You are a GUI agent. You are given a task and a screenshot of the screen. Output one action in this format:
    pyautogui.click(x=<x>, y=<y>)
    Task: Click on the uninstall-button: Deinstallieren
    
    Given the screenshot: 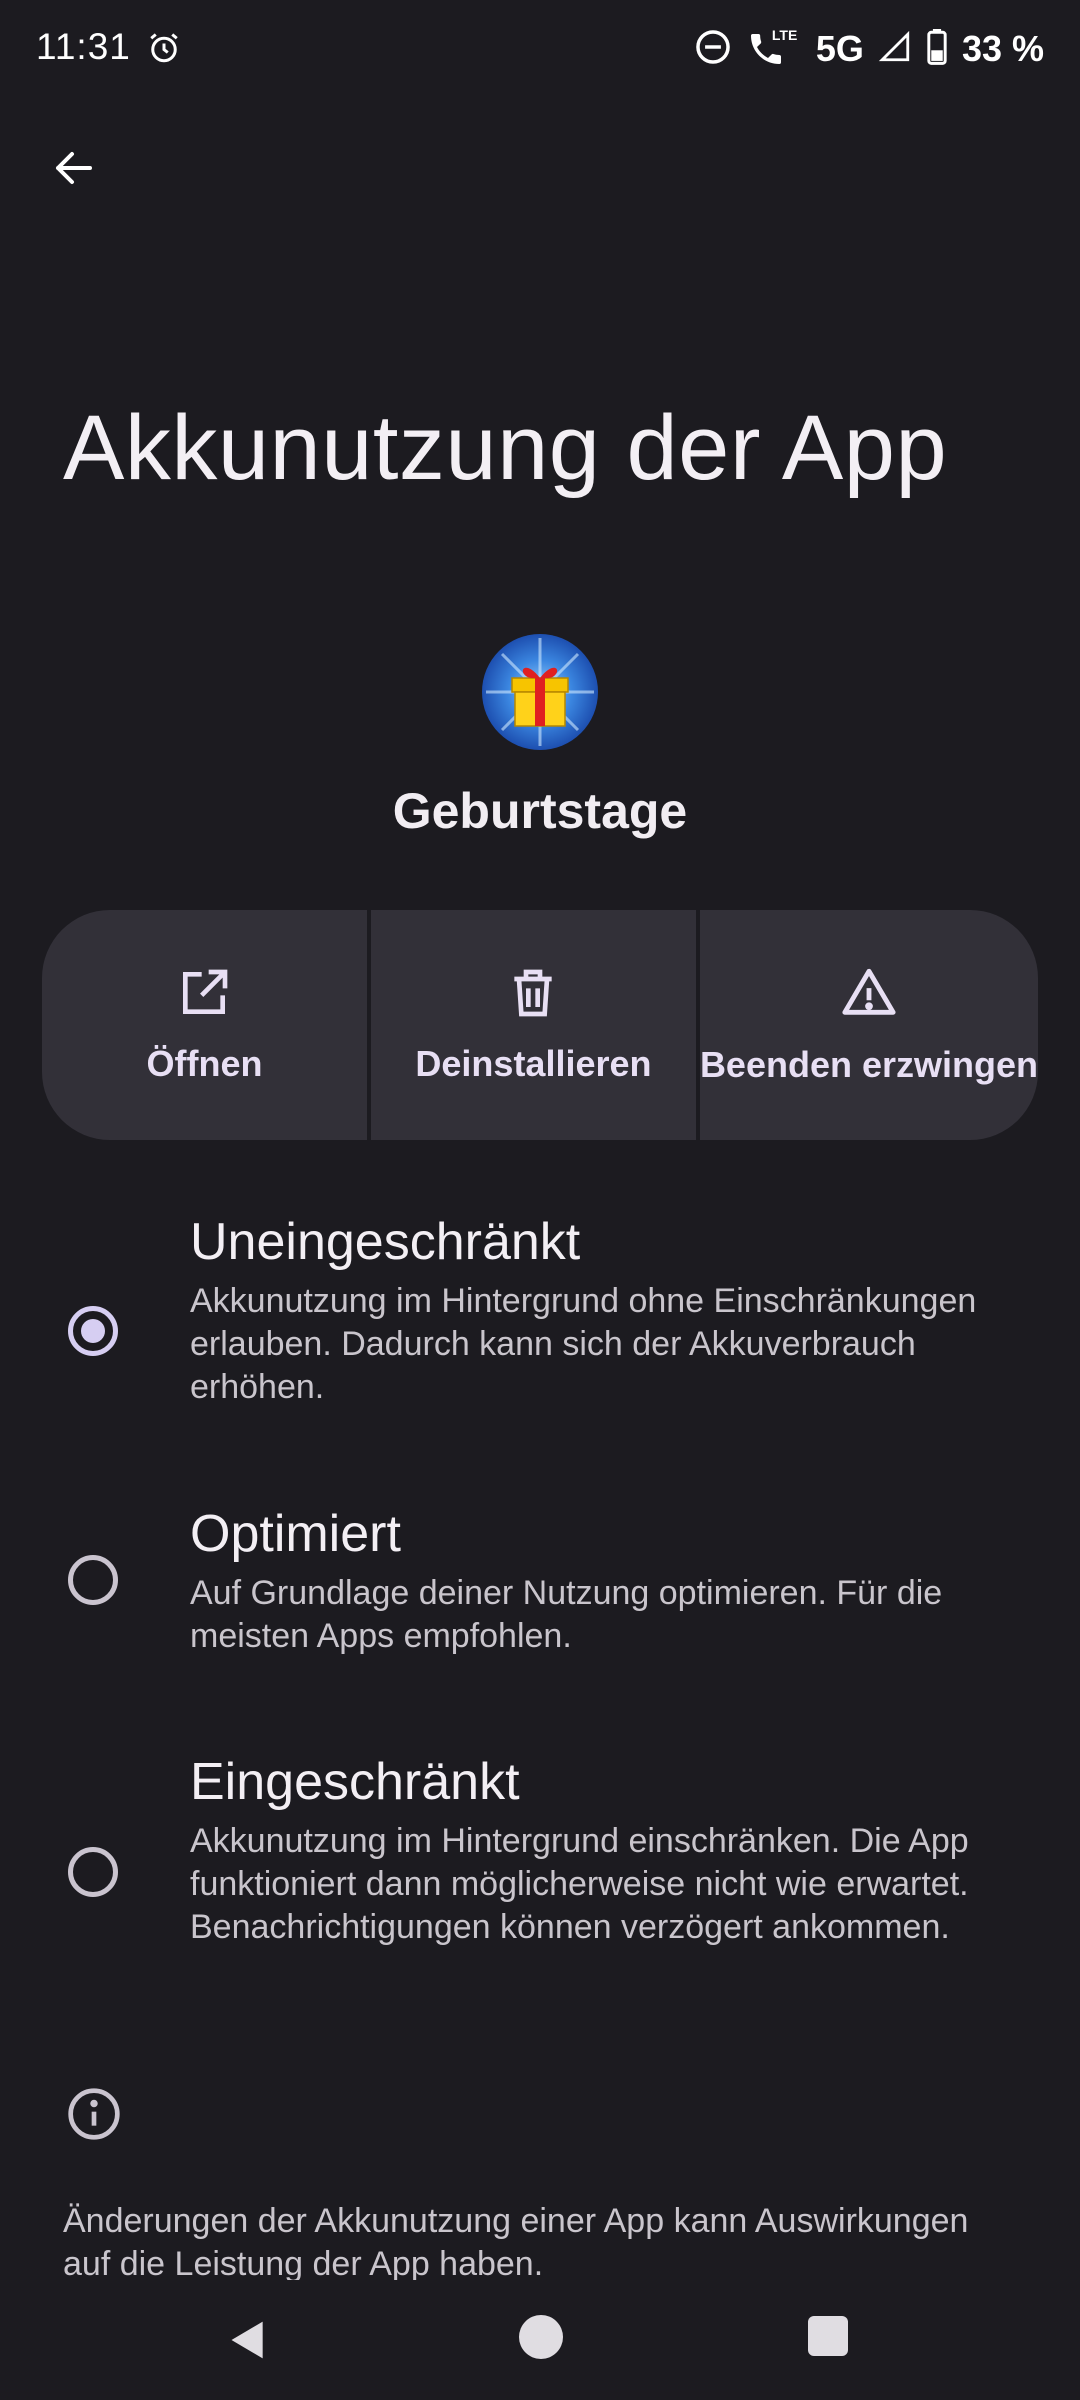 What is the action you would take?
    pyautogui.click(x=531, y=1025)
    